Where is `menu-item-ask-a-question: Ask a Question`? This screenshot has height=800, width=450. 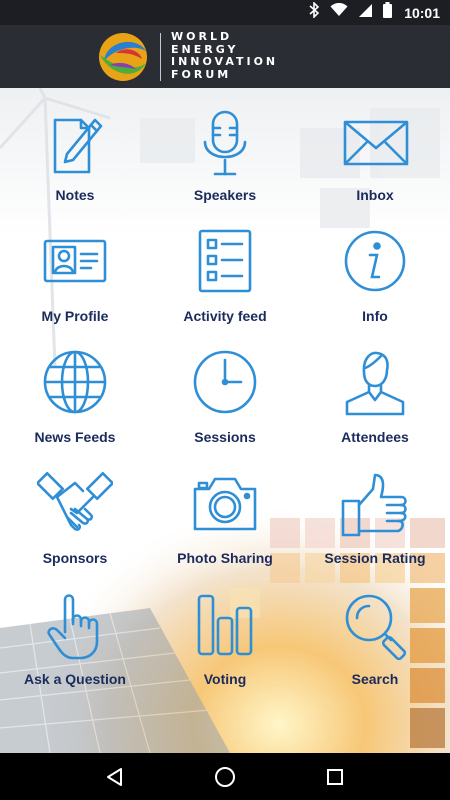
menu-item-ask-a-question: Ask a Question is located at coordinates (75, 644).